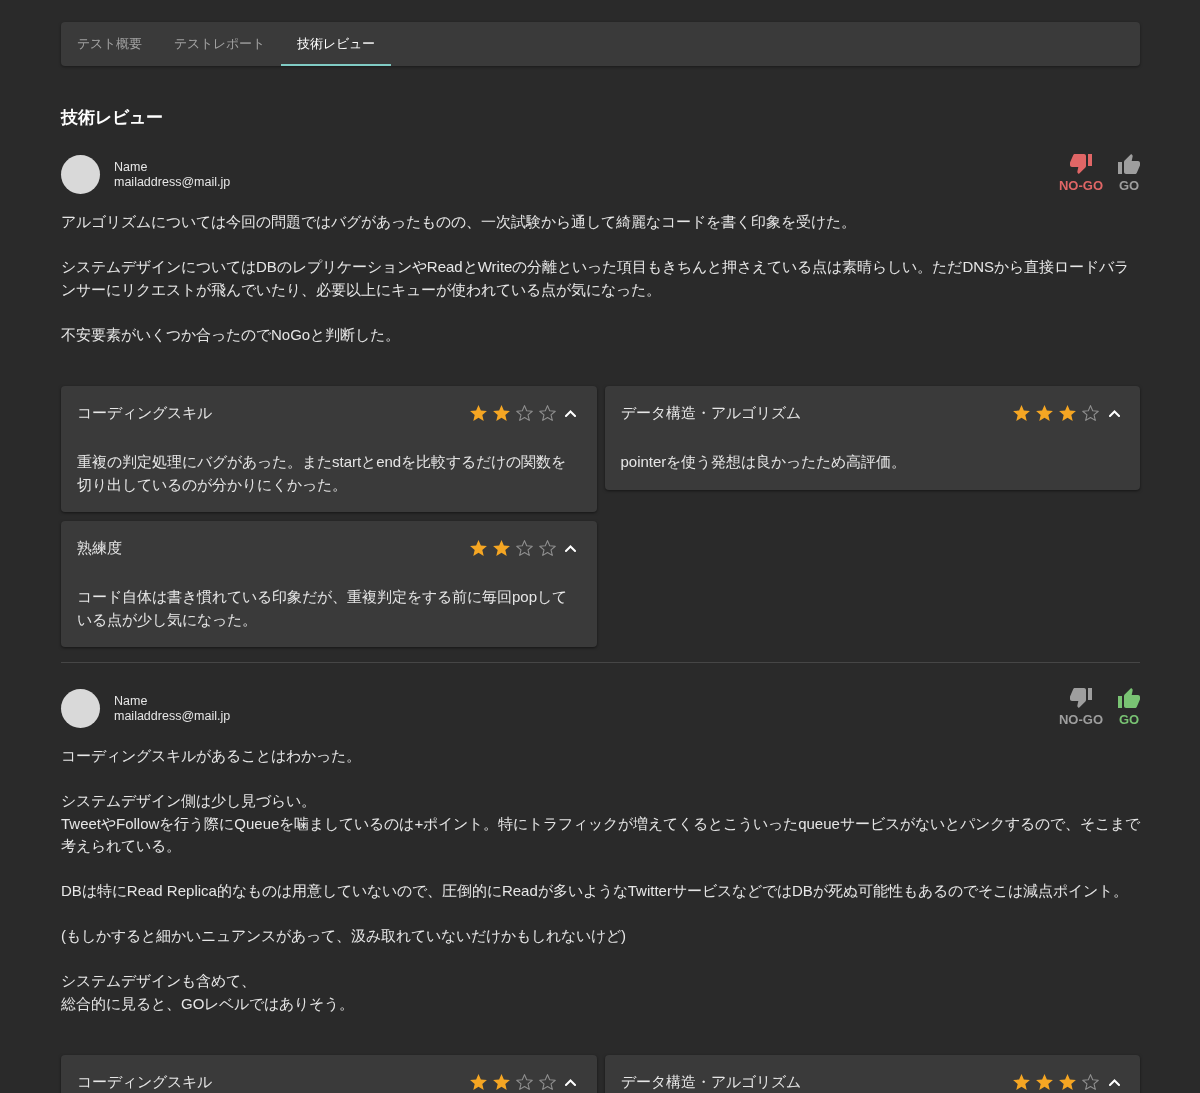 Image resolution: width=1200 pixels, height=1093 pixels. What do you see at coordinates (231, 334) in the screenshot?
I see `review-text: 不安要素がいくつか合ったのでNoGoと判断した。` at bounding box center [231, 334].